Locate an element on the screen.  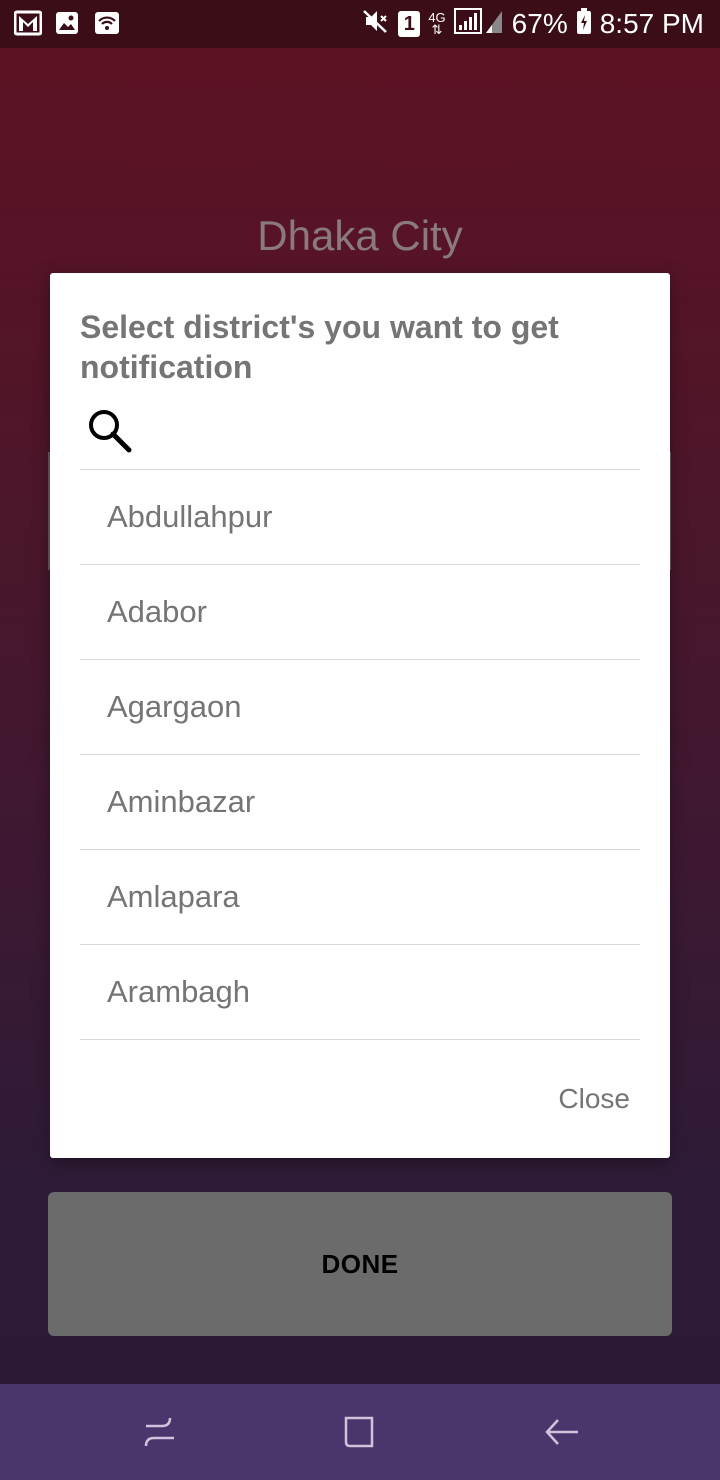
district-item: Aminbazar is located at coordinates (360, 802).